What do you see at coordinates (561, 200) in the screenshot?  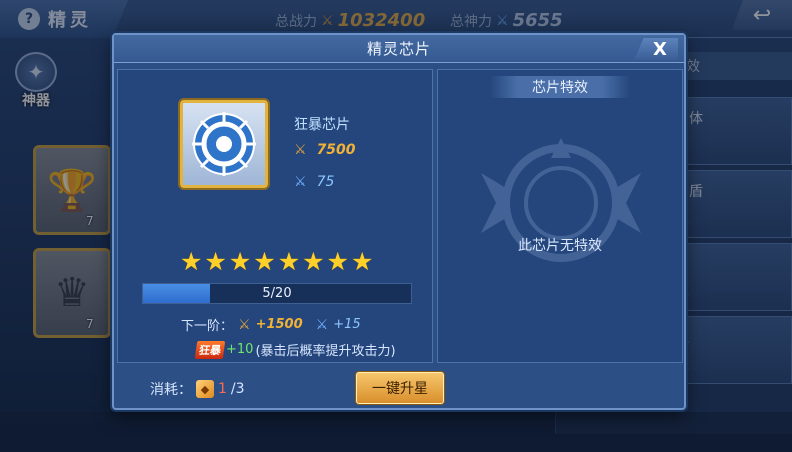 I see `winged-emblem-icon` at bounding box center [561, 200].